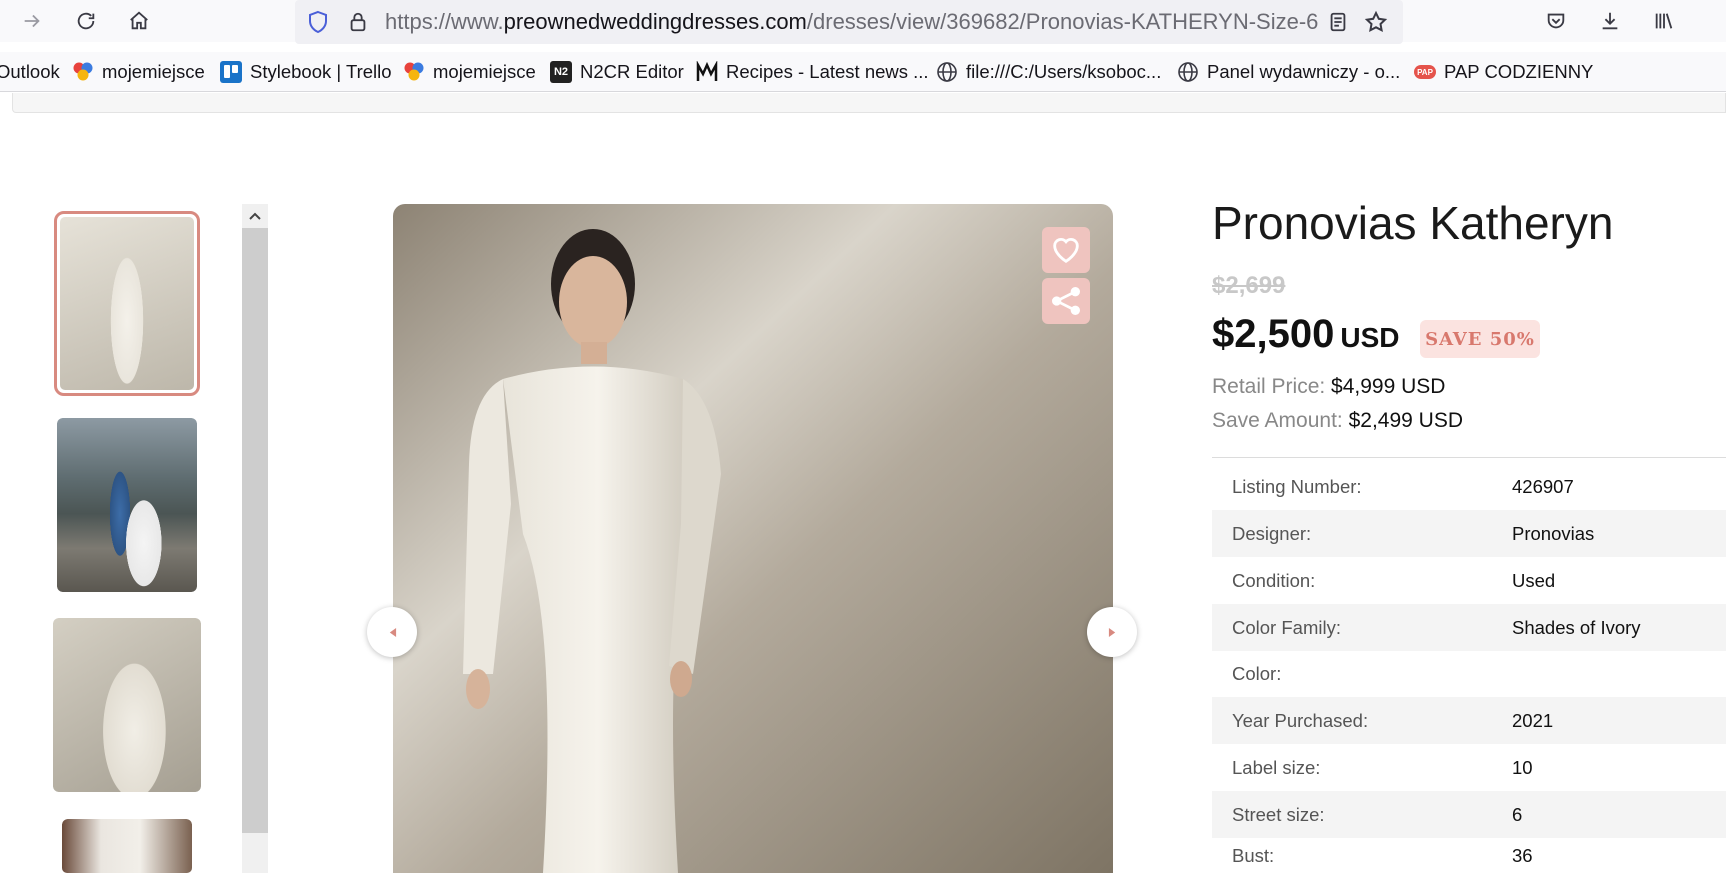  I want to click on spec-label: Color Family:, so click(1286, 627).